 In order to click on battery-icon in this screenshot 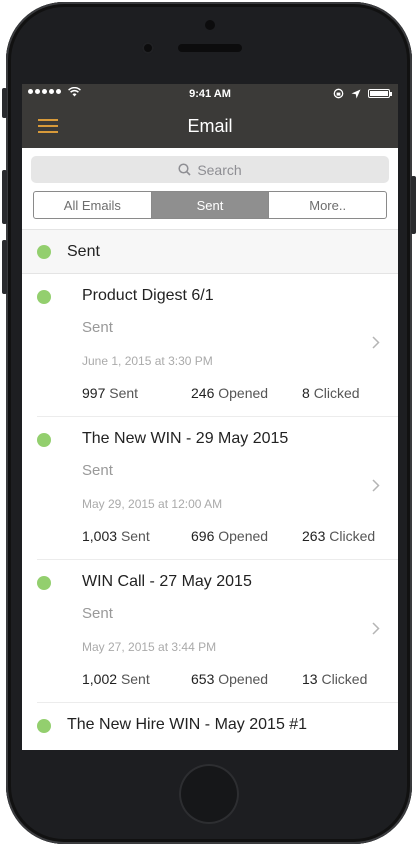, I will do `click(380, 93)`.